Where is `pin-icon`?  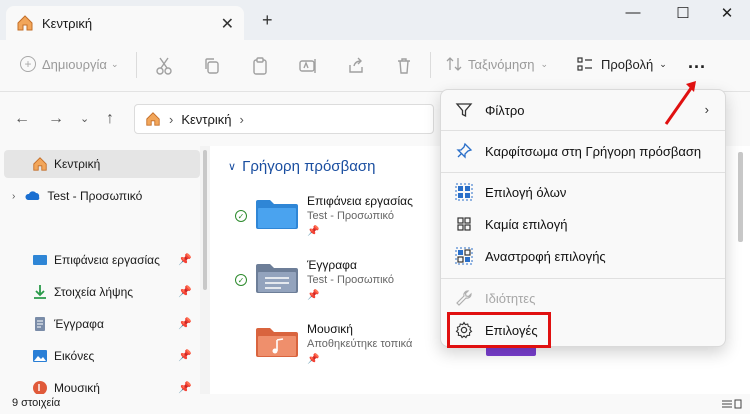
pin-icon is located at coordinates (464, 150).